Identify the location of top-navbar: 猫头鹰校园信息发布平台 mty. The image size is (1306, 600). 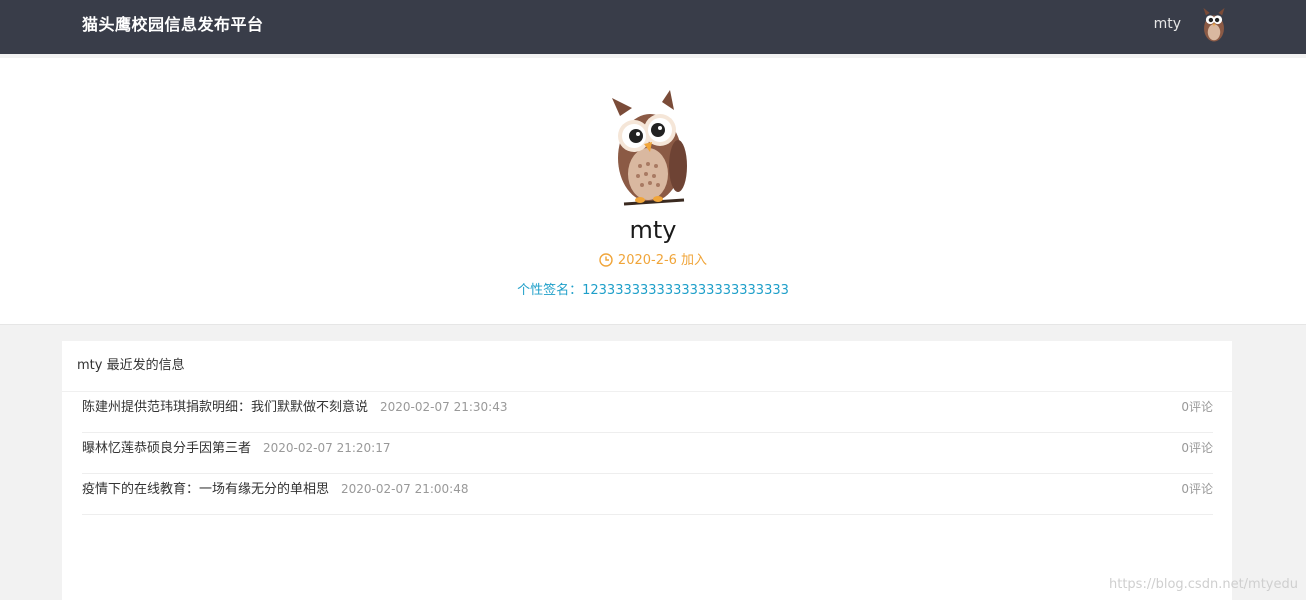
(653, 27).